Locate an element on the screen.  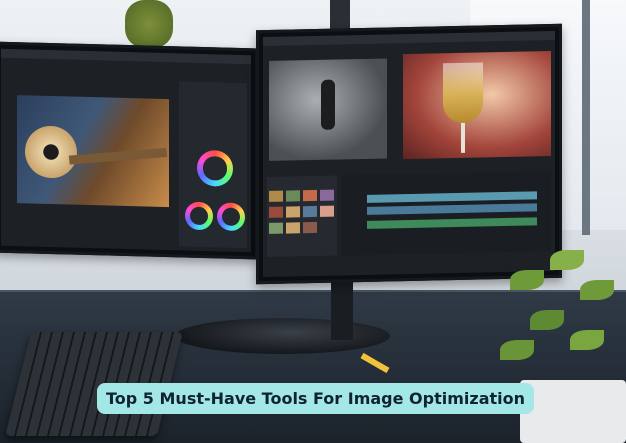
wine-glass-stem is located at coordinates (463, 137).